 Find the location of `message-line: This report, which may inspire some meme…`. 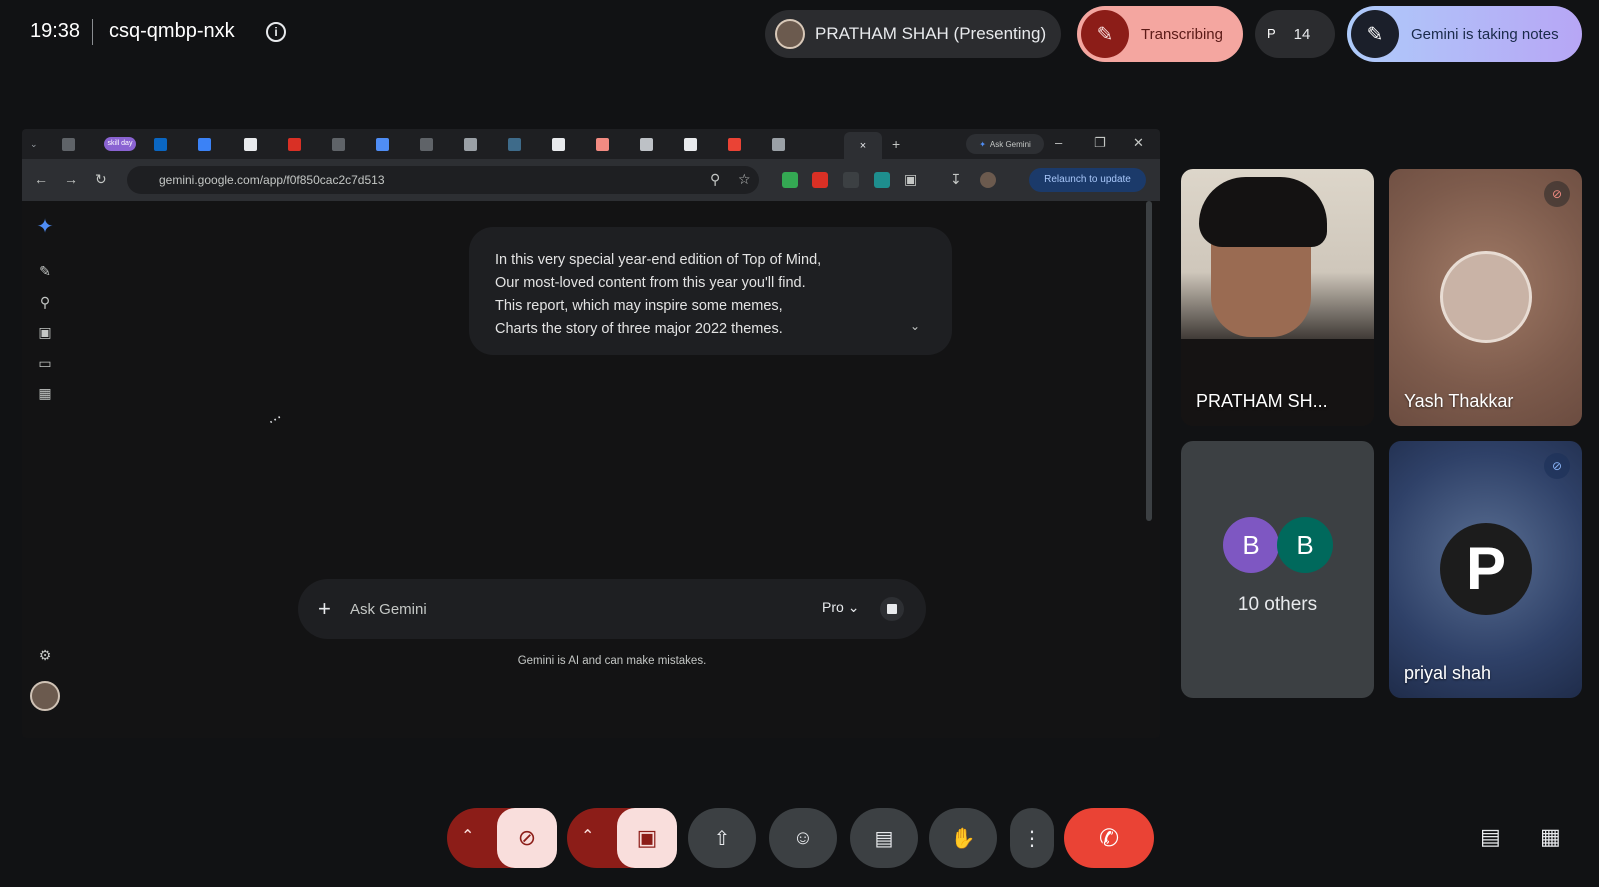

message-line: This report, which may inspire some meme… is located at coordinates (639, 306).